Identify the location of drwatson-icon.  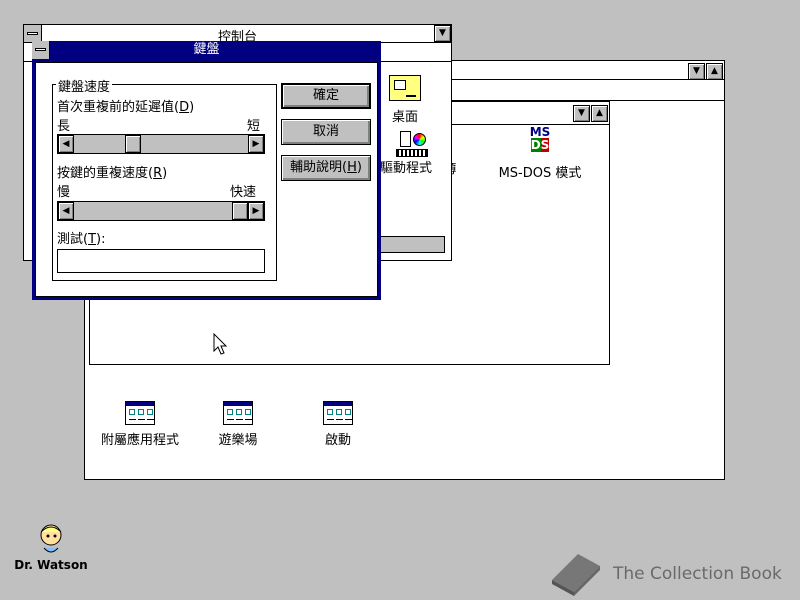
(51, 538).